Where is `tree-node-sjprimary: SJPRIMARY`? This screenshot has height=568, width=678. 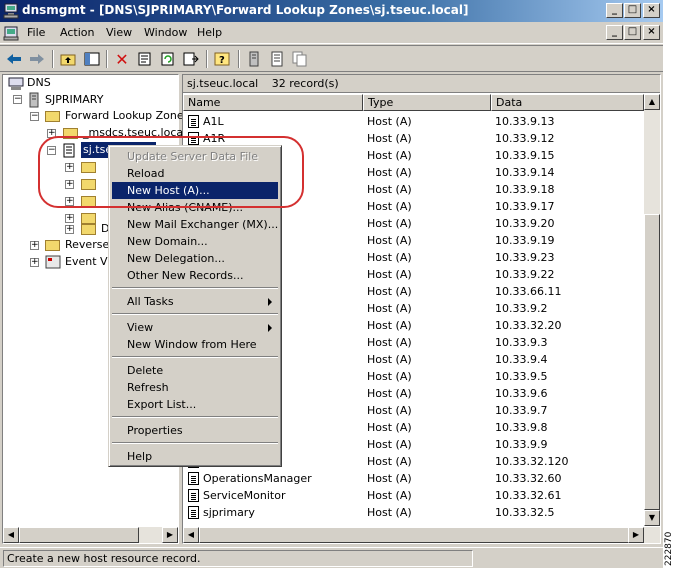 tree-node-sjprimary: SJPRIMARY is located at coordinates (74, 100).